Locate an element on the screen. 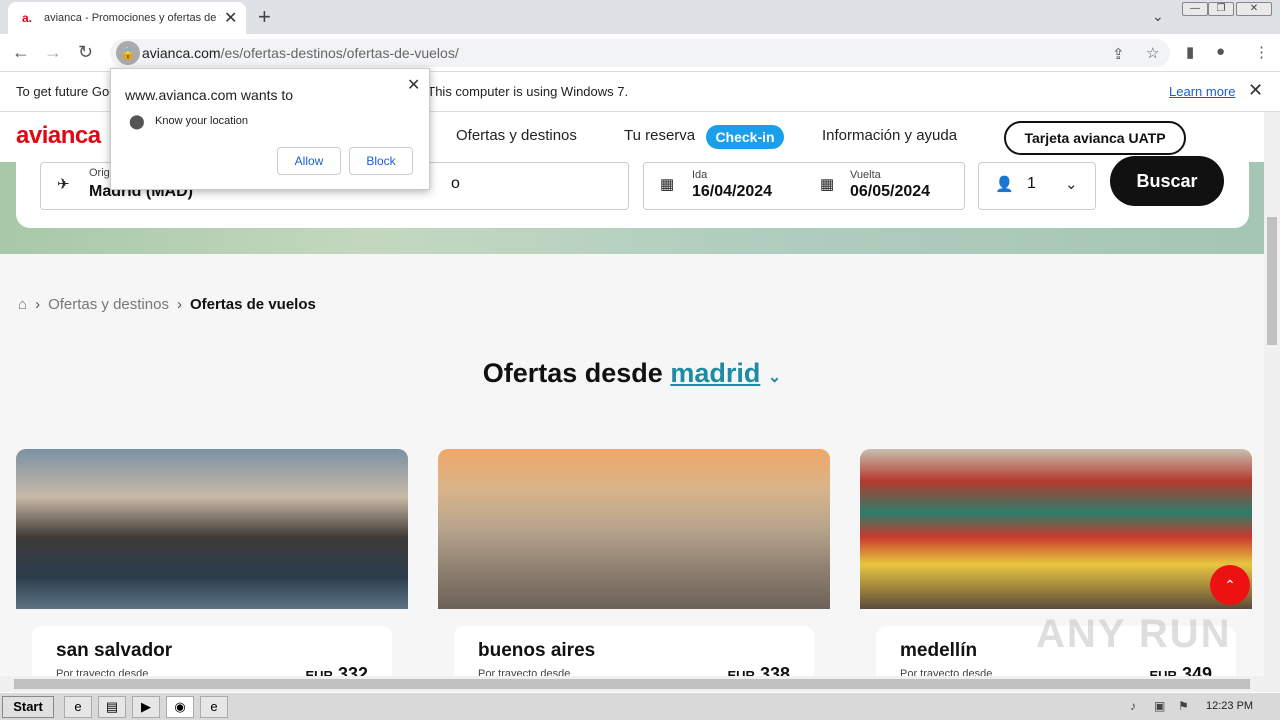  tab-title: avianca - Promociones y ofertas de v is located at coordinates (132, 18).